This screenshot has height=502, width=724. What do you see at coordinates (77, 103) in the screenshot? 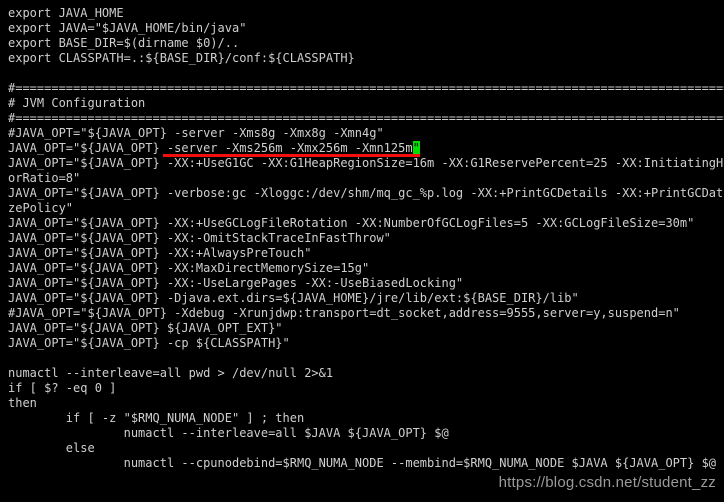
I see `code-line: # JVM Configuration` at bounding box center [77, 103].